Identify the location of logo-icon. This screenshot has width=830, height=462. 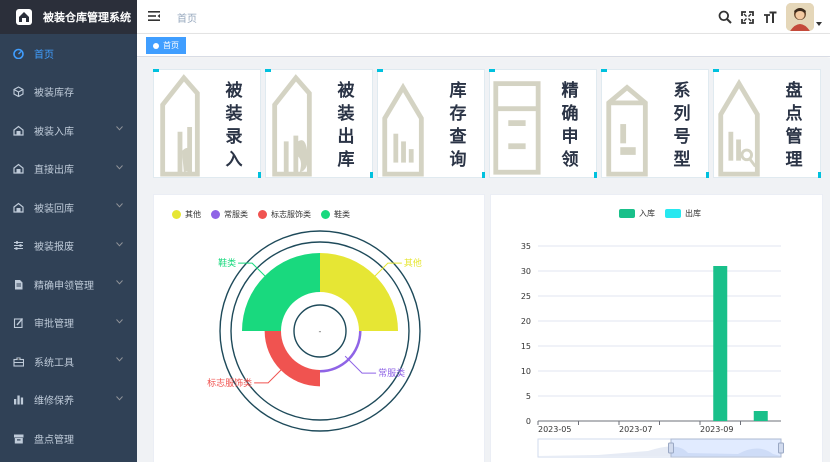
(24, 17).